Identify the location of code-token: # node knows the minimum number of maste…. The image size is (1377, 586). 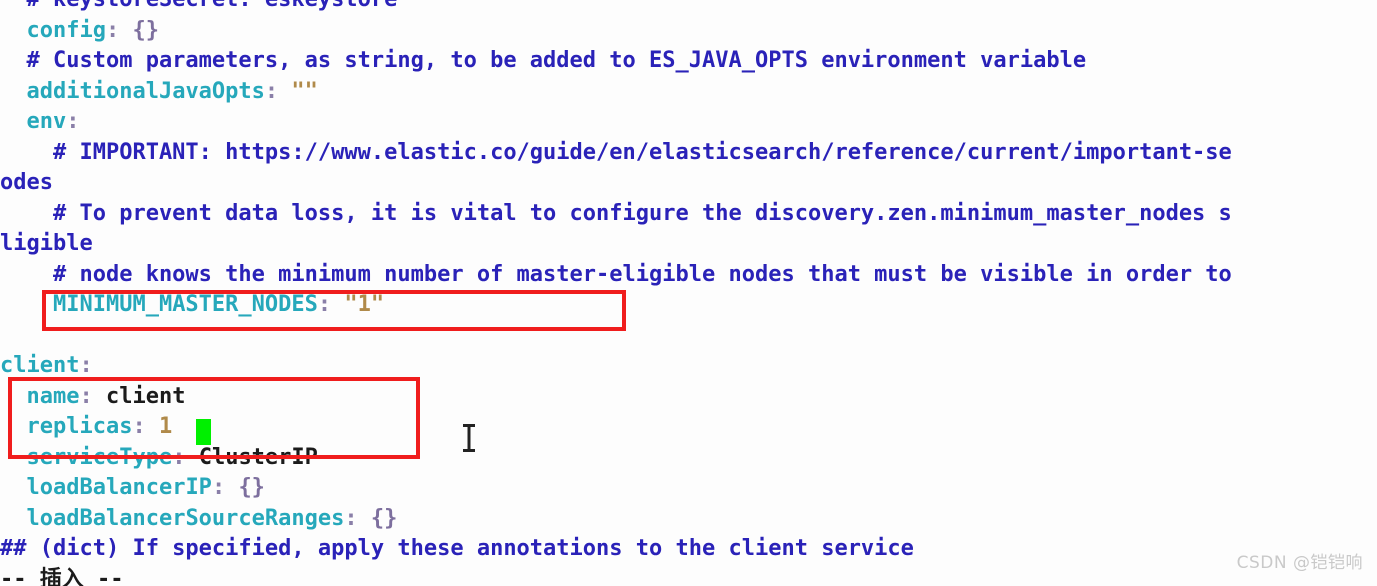
(616, 274).